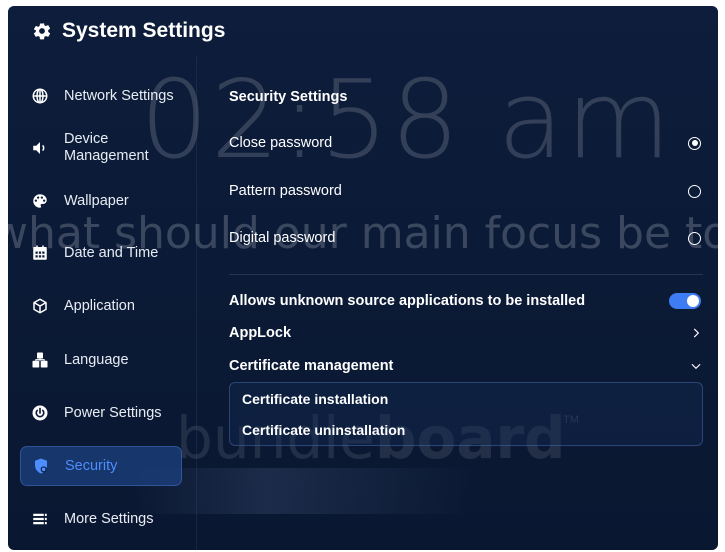 The width and height of the screenshot is (725, 552). What do you see at coordinates (466, 238) in the screenshot?
I see `password-option-digital: Digital password` at bounding box center [466, 238].